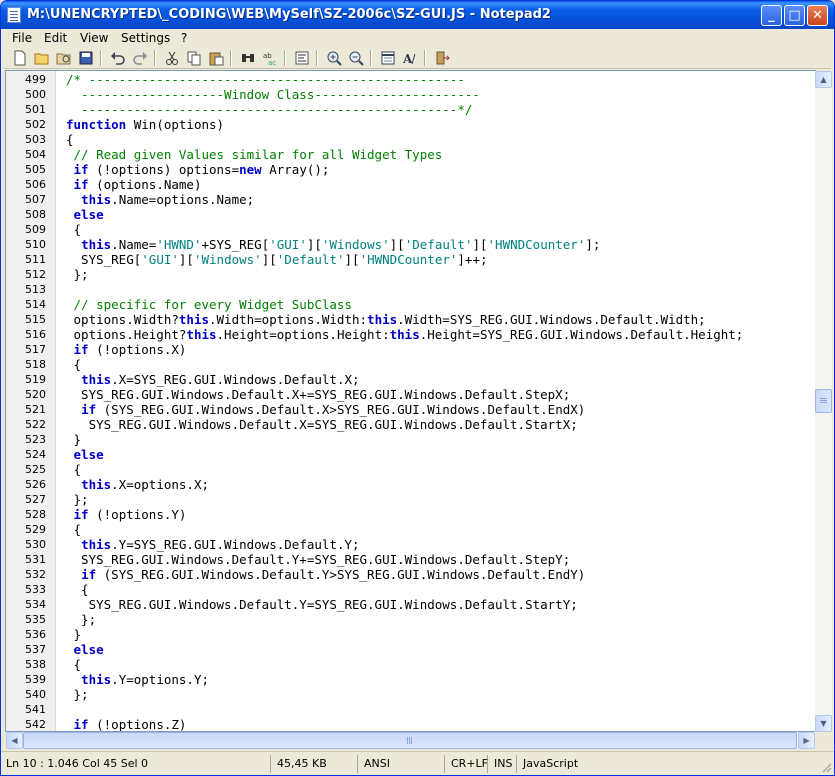 The width and height of the screenshot is (835, 776). I want to click on code-line: 524 else, so click(410, 454).